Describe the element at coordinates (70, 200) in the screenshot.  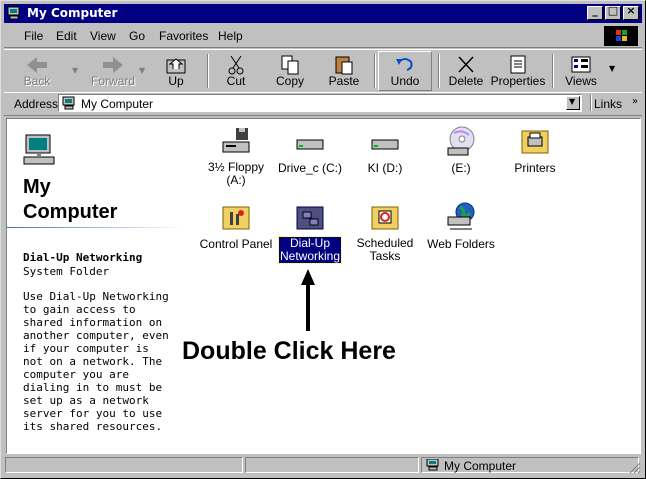
I see `pane-title: My Computer` at that location.